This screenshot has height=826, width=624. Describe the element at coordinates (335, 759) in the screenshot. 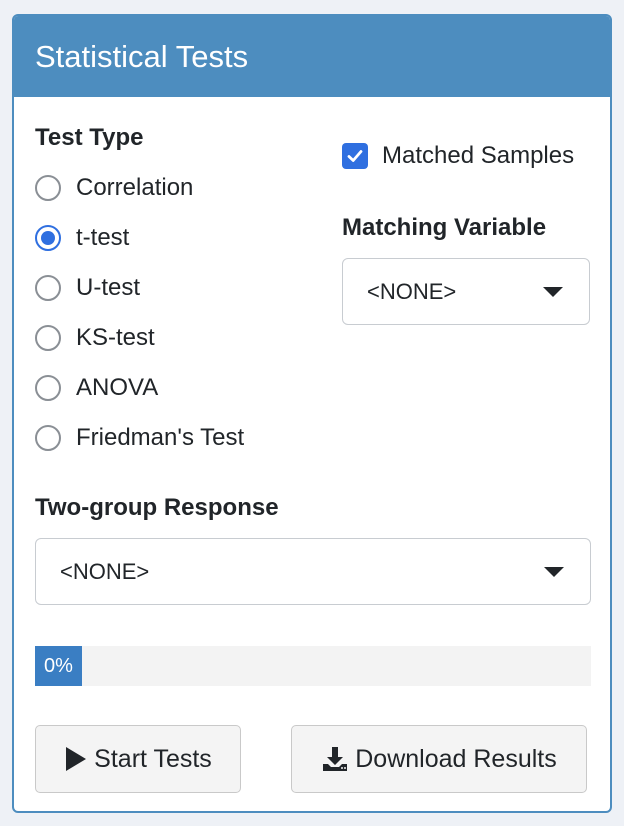

I see `download-icon` at that location.